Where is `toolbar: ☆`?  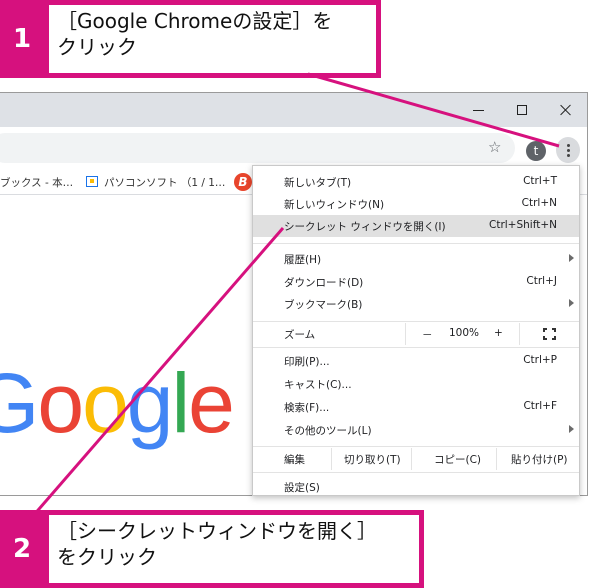 toolbar: ☆ is located at coordinates (293, 148).